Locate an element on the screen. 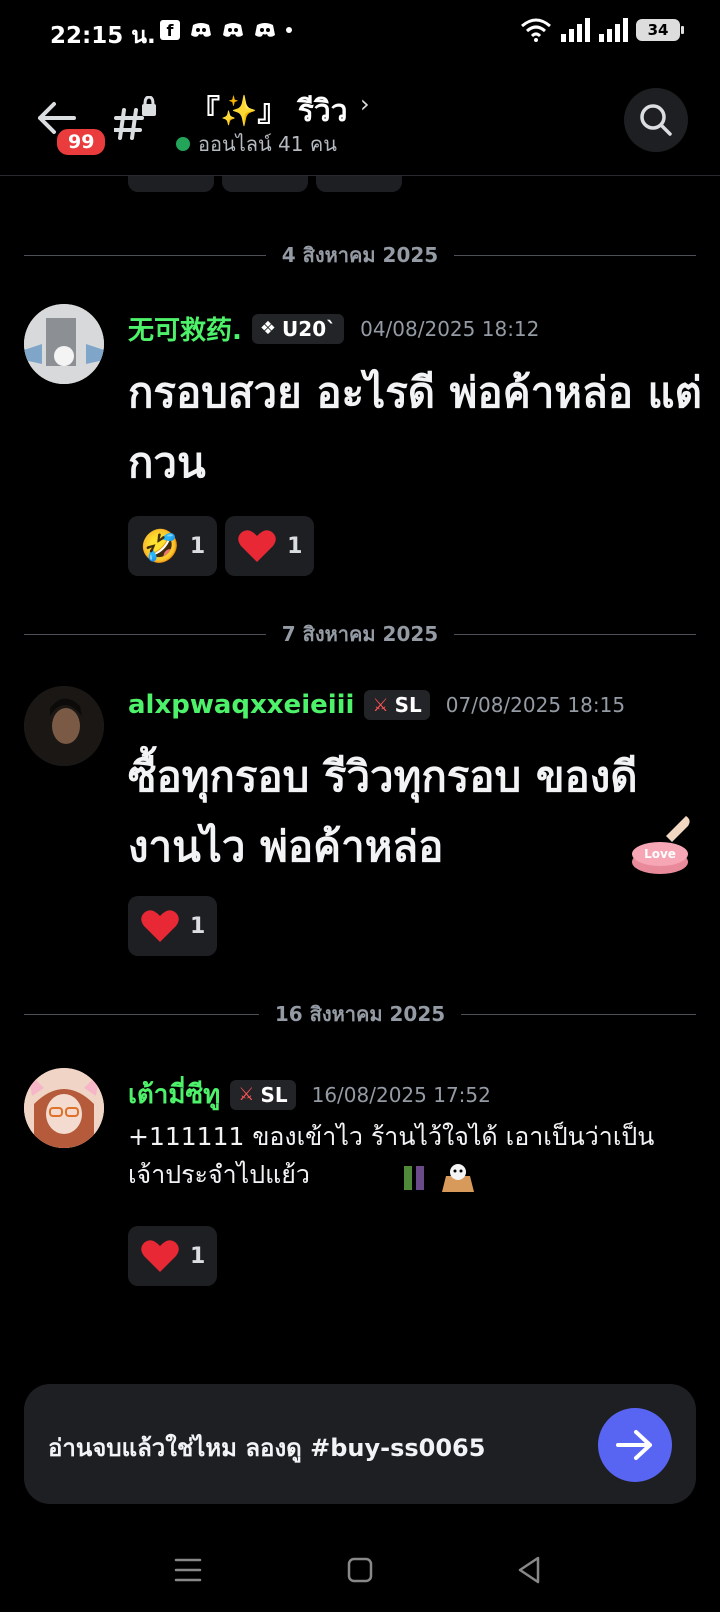 The height and width of the screenshot is (1612, 720). status-bar: 22:15 น. f 34 is located at coordinates (360, 33).